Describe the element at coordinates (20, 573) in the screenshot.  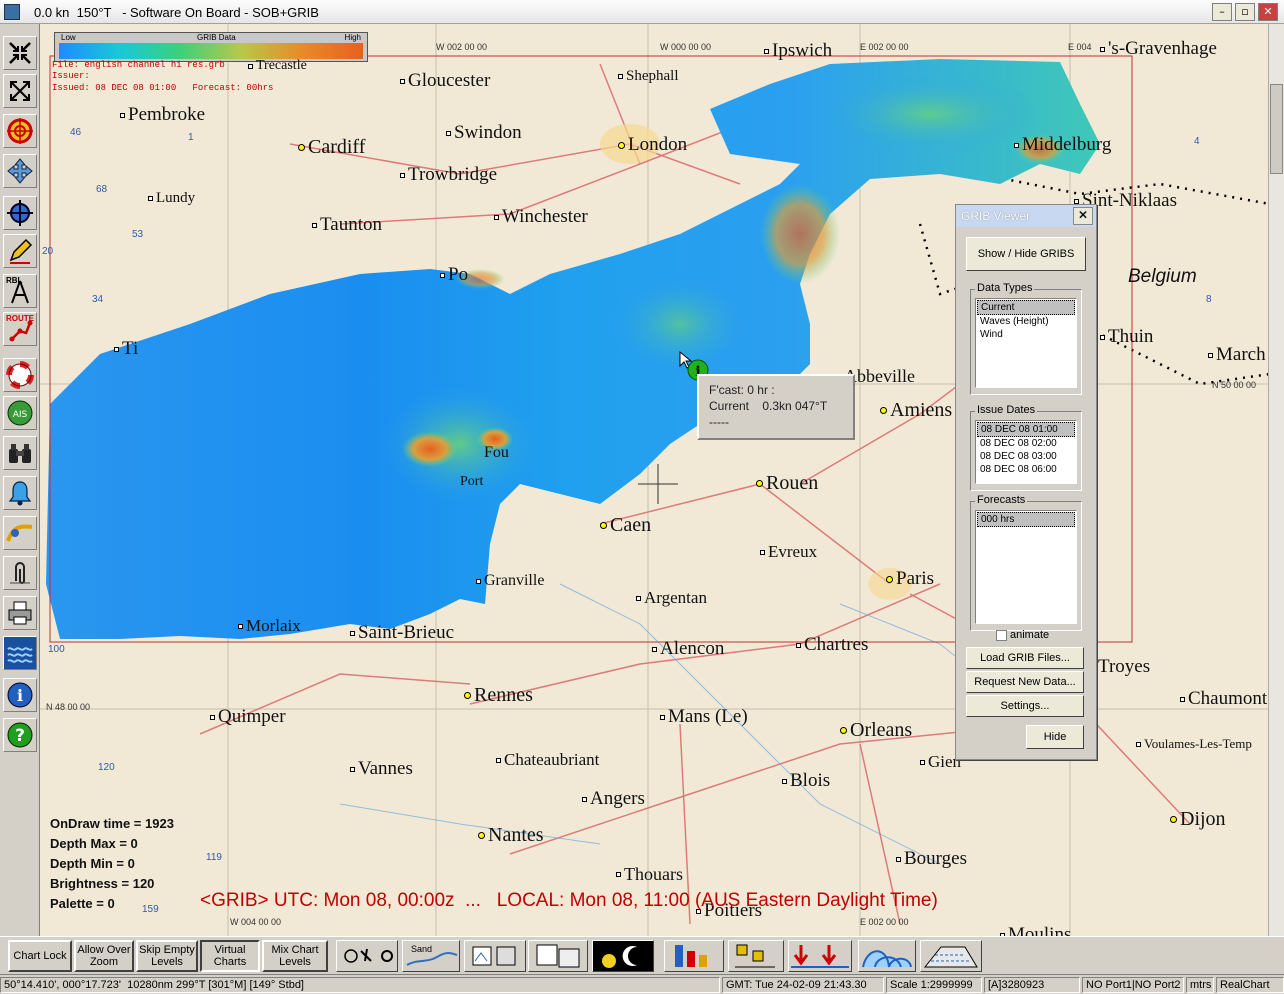
I see `attach-button` at that location.